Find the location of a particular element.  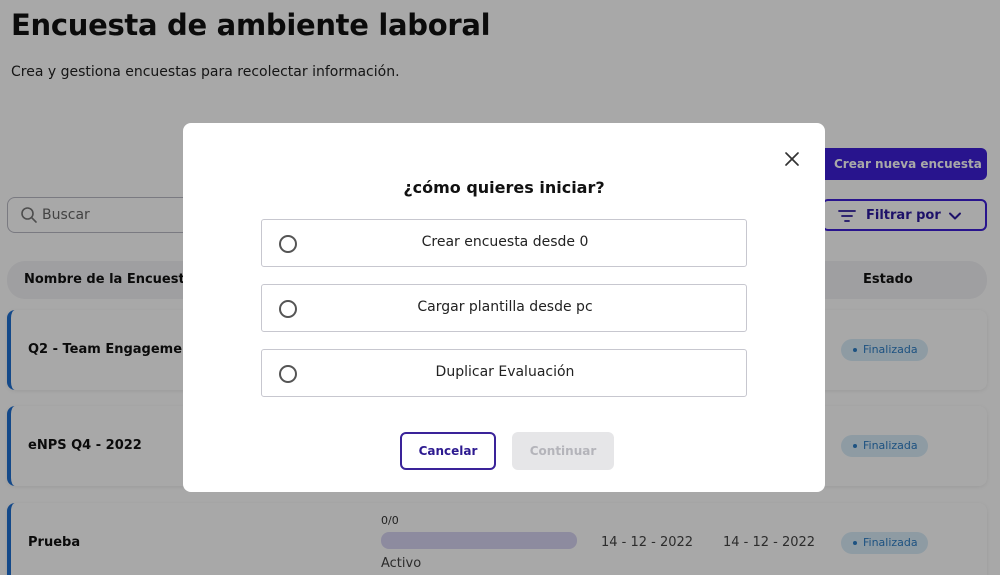

continue-button: Continuar is located at coordinates (563, 451).